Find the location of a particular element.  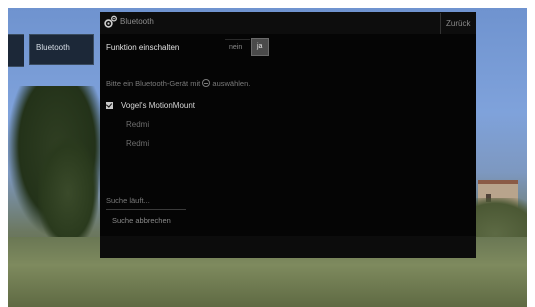

device-label: Vogel's MotionMount is located at coordinates (158, 105).